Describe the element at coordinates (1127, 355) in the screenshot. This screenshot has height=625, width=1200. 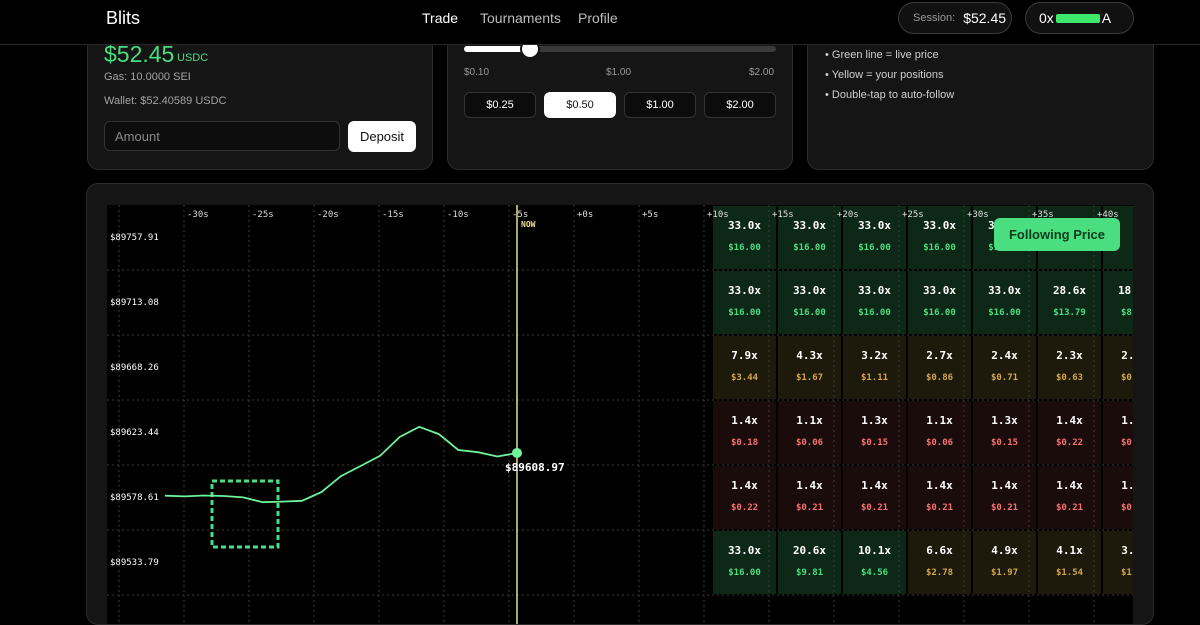
I see `cell-multiplier: 2.1x` at that location.